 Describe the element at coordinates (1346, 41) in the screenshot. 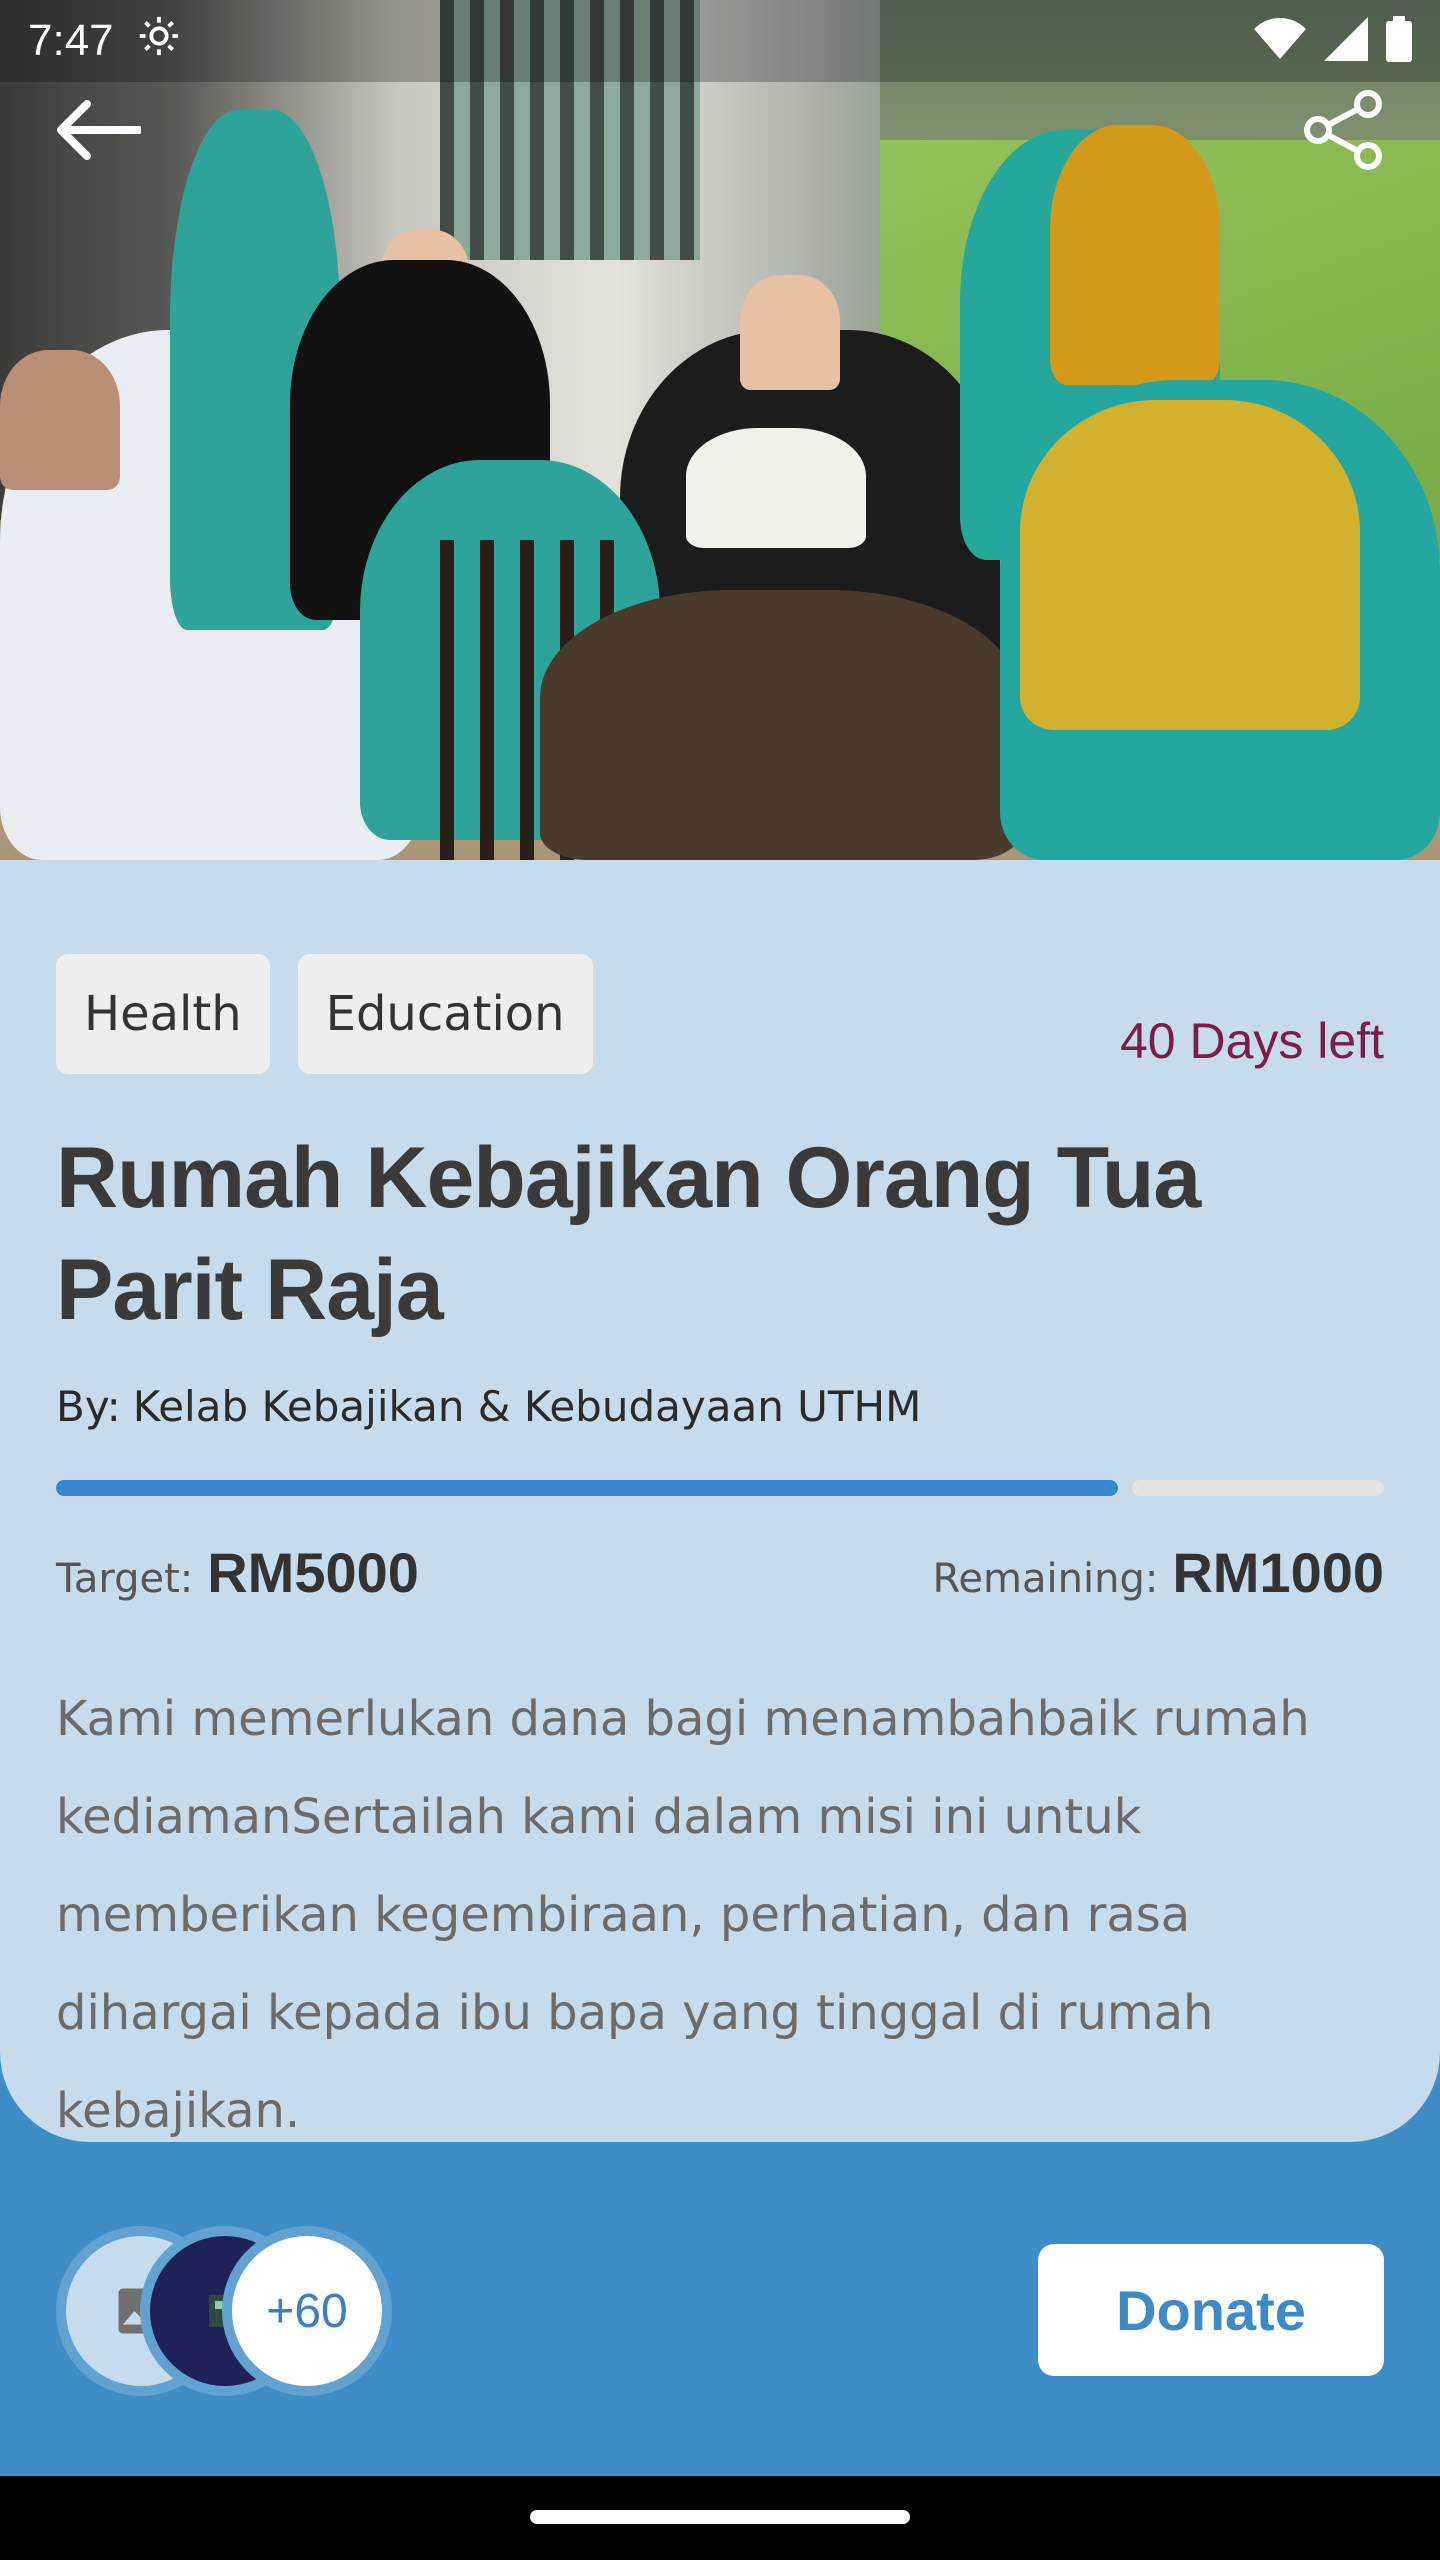

I see `signal-icon` at that location.